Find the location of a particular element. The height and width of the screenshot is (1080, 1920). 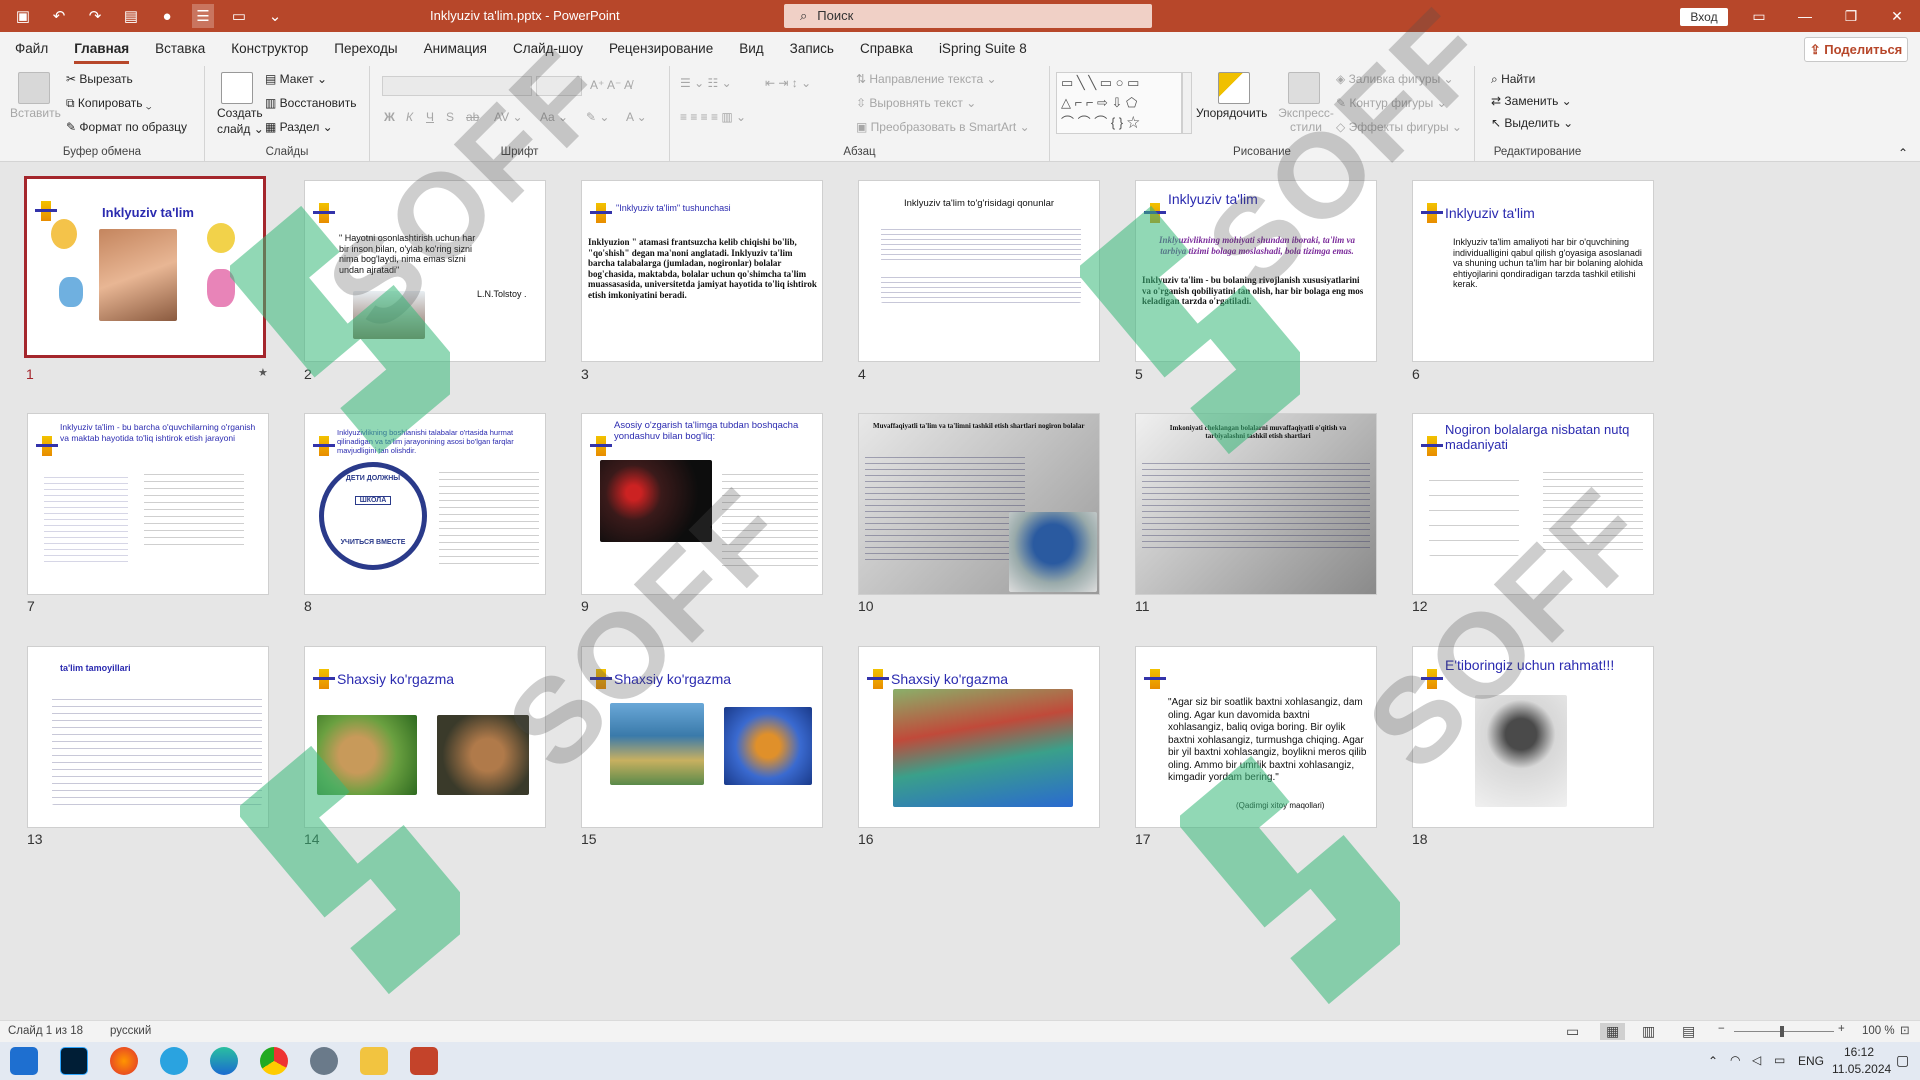

tab-home: Главная is located at coordinates (101, 52).